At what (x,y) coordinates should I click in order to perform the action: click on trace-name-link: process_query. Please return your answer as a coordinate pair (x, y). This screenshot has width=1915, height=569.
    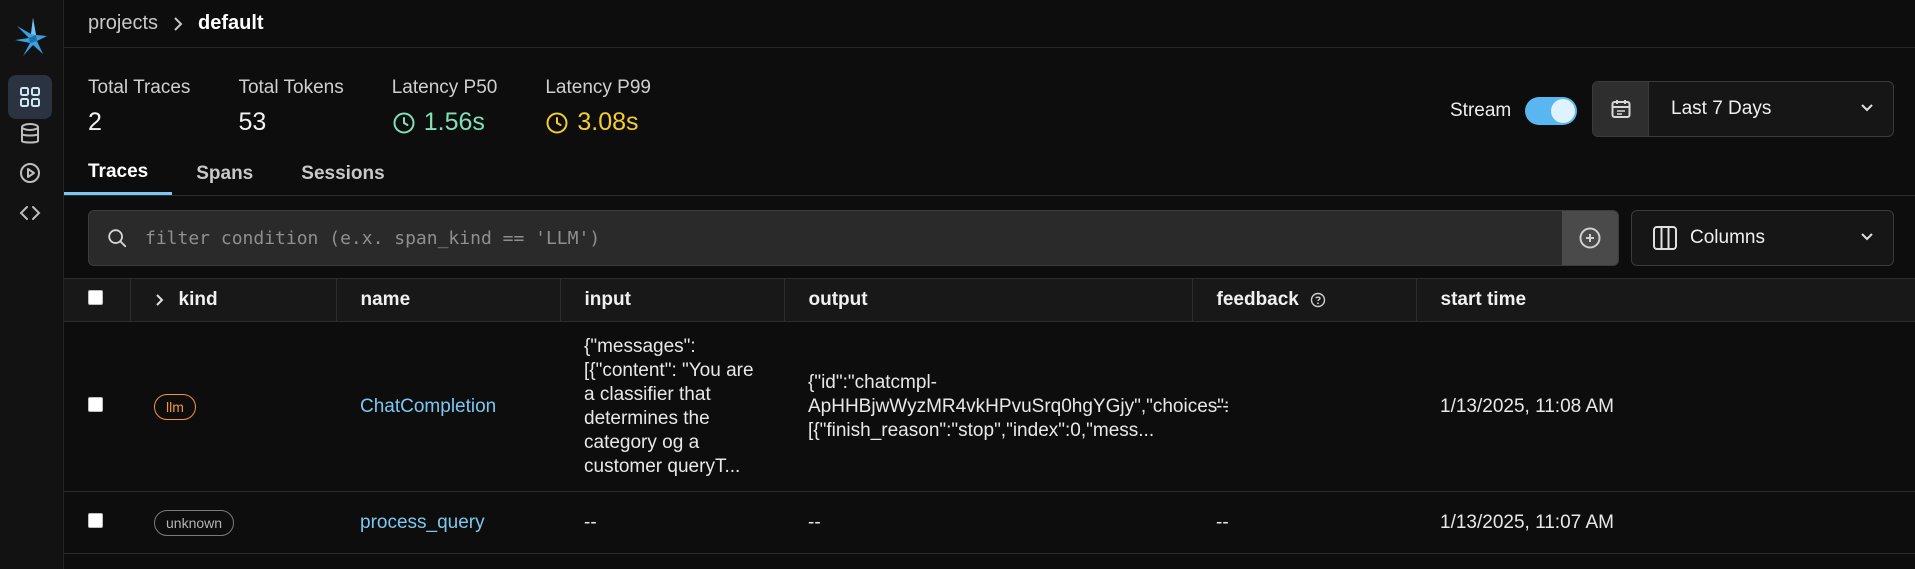
    Looking at the image, I should click on (422, 522).